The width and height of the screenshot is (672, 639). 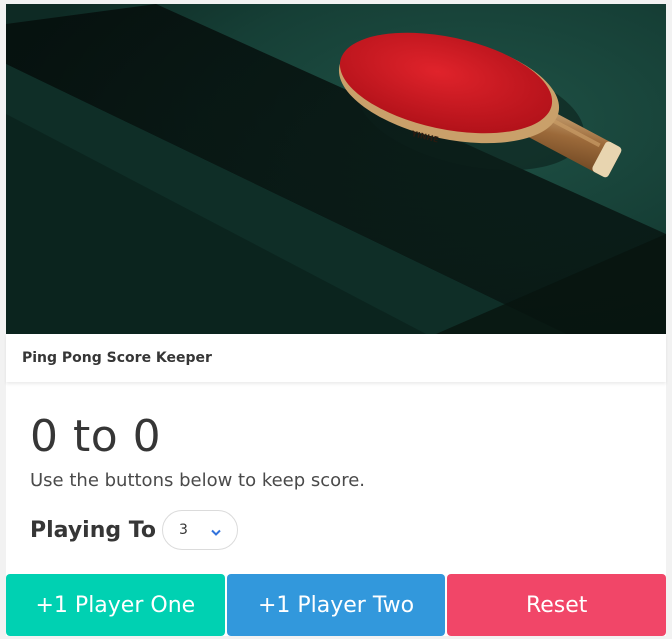 What do you see at coordinates (199, 530) in the screenshot?
I see `playing-to-select: 3` at bounding box center [199, 530].